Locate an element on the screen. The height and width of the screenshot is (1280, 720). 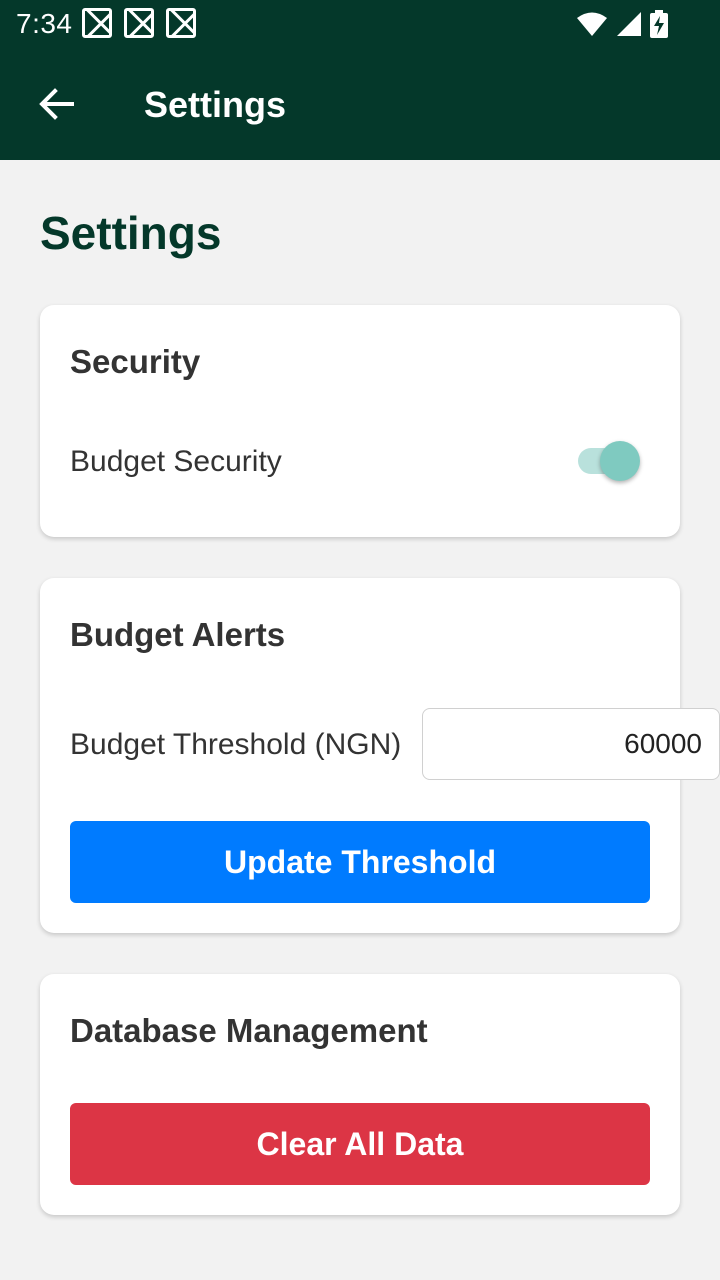
budget-threshold-input is located at coordinates (571, 744).